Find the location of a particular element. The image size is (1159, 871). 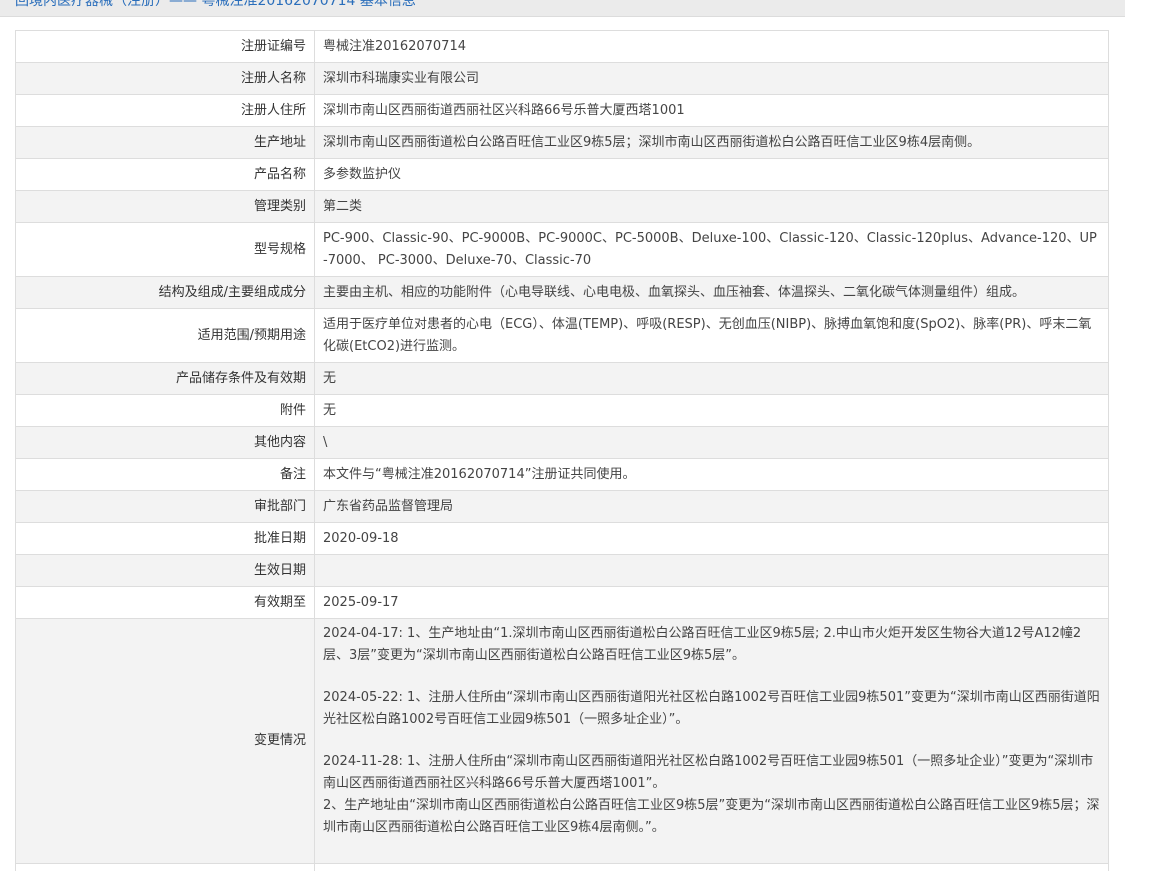

table-row: 附件 无 is located at coordinates (562, 410).